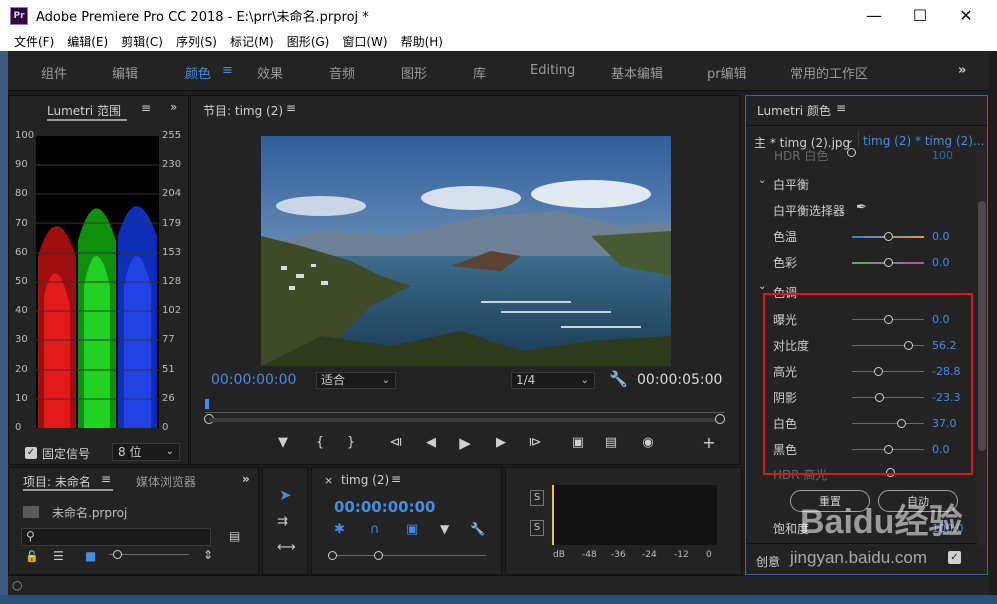 This screenshot has width=997, height=604. Describe the element at coordinates (356, 380) in the screenshot. I see `fit-dropdown: 适合 ⌄` at that location.